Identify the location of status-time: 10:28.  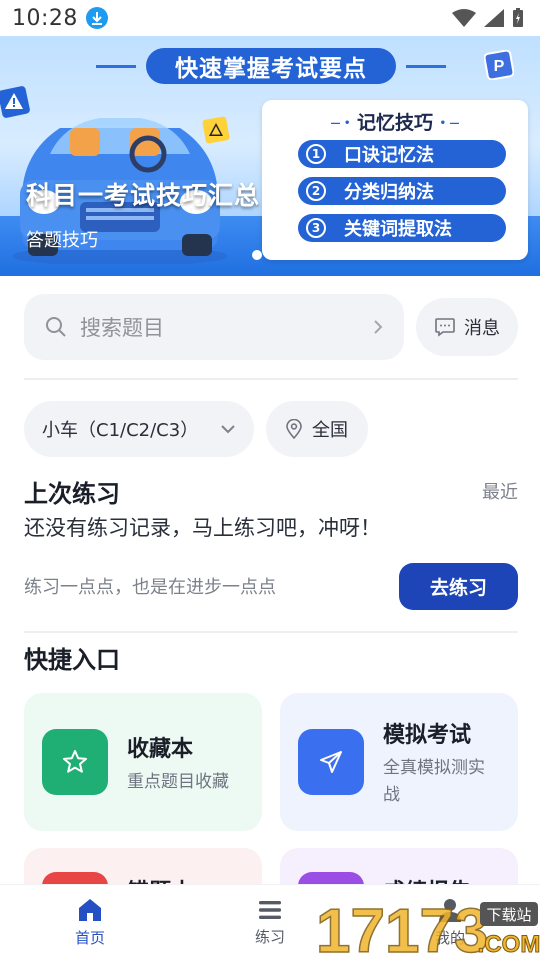
(45, 18).